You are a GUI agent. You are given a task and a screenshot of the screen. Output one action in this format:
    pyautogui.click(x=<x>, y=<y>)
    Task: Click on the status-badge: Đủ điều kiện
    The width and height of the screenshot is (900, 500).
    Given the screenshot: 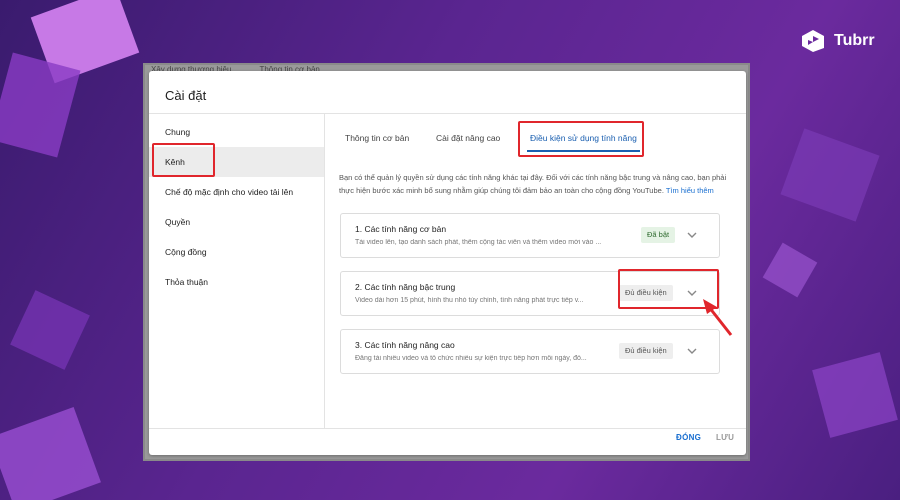 What is the action you would take?
    pyautogui.click(x=646, y=351)
    